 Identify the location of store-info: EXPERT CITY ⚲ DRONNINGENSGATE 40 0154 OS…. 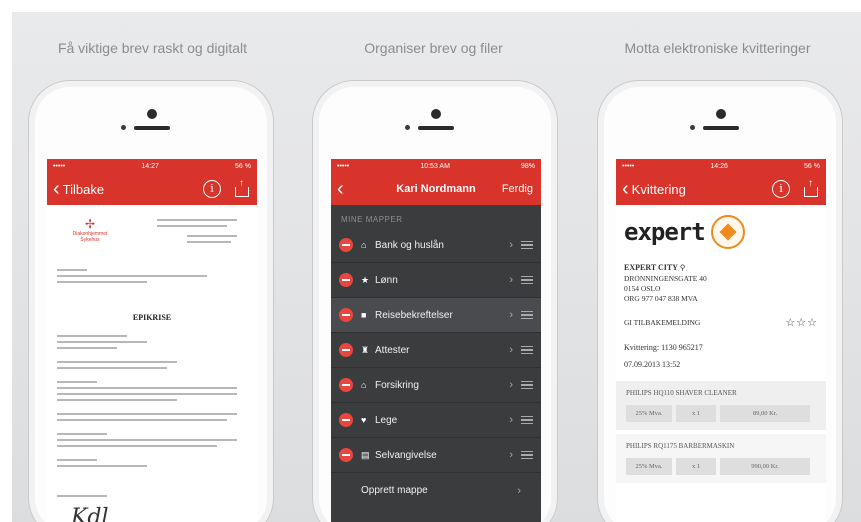
(721, 283).